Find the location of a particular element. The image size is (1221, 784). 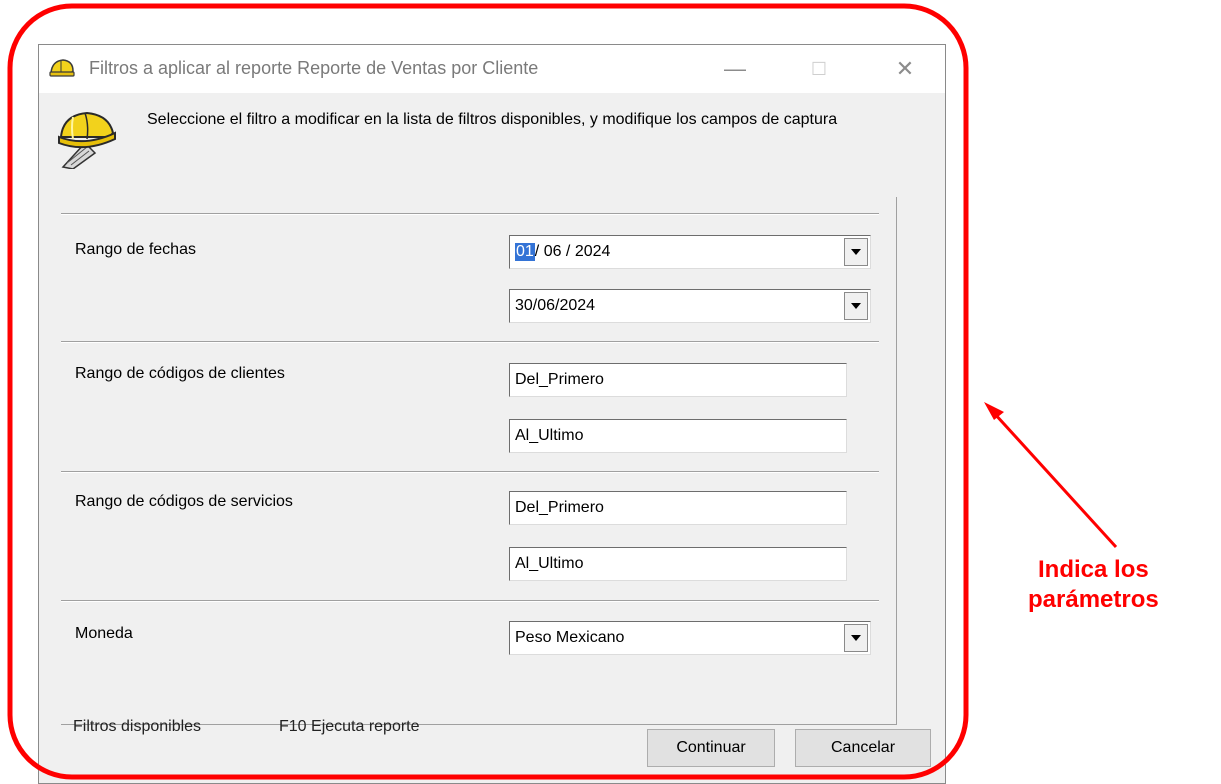

annotation-label: Indica los parámetros is located at coordinates (1093, 585).